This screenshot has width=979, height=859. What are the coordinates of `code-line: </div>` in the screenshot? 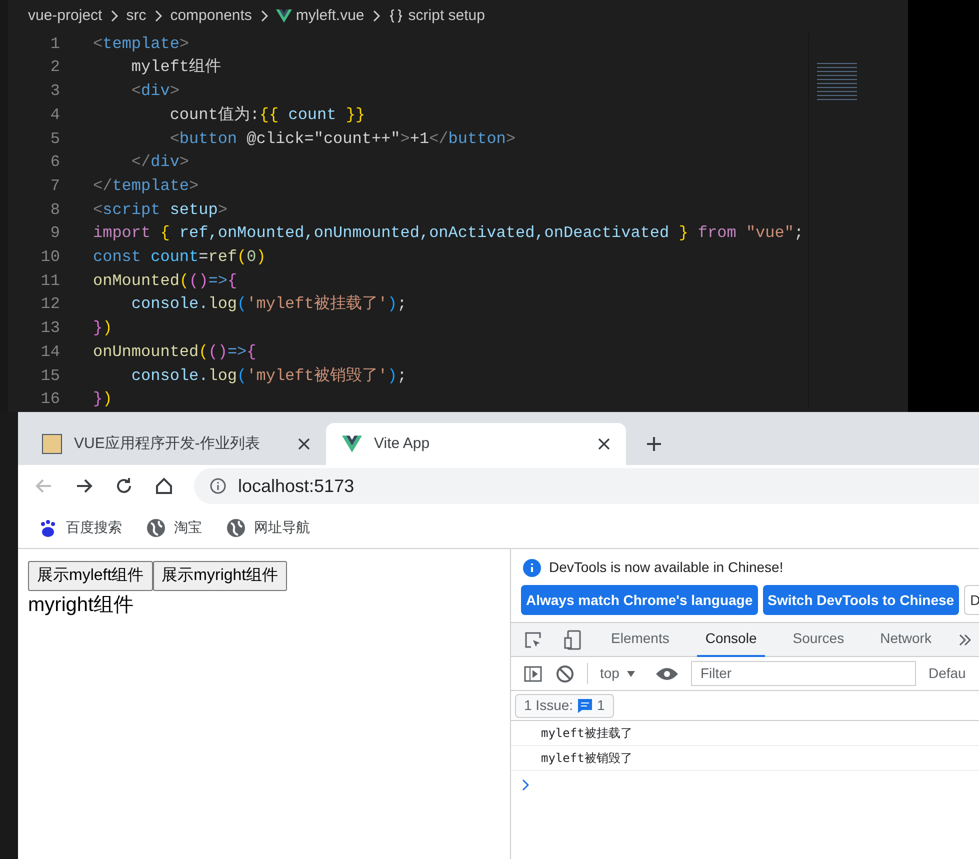 It's located at (160, 163).